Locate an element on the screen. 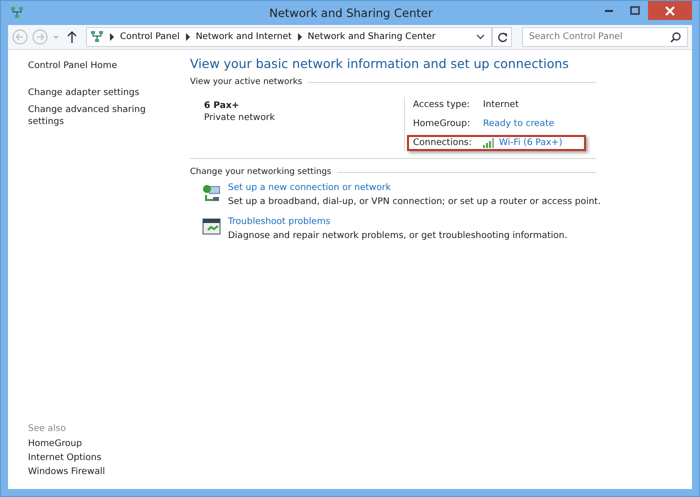 The height and width of the screenshot is (497, 700). page-heading: View your basic network information and set up connections is located at coordinates (380, 63).